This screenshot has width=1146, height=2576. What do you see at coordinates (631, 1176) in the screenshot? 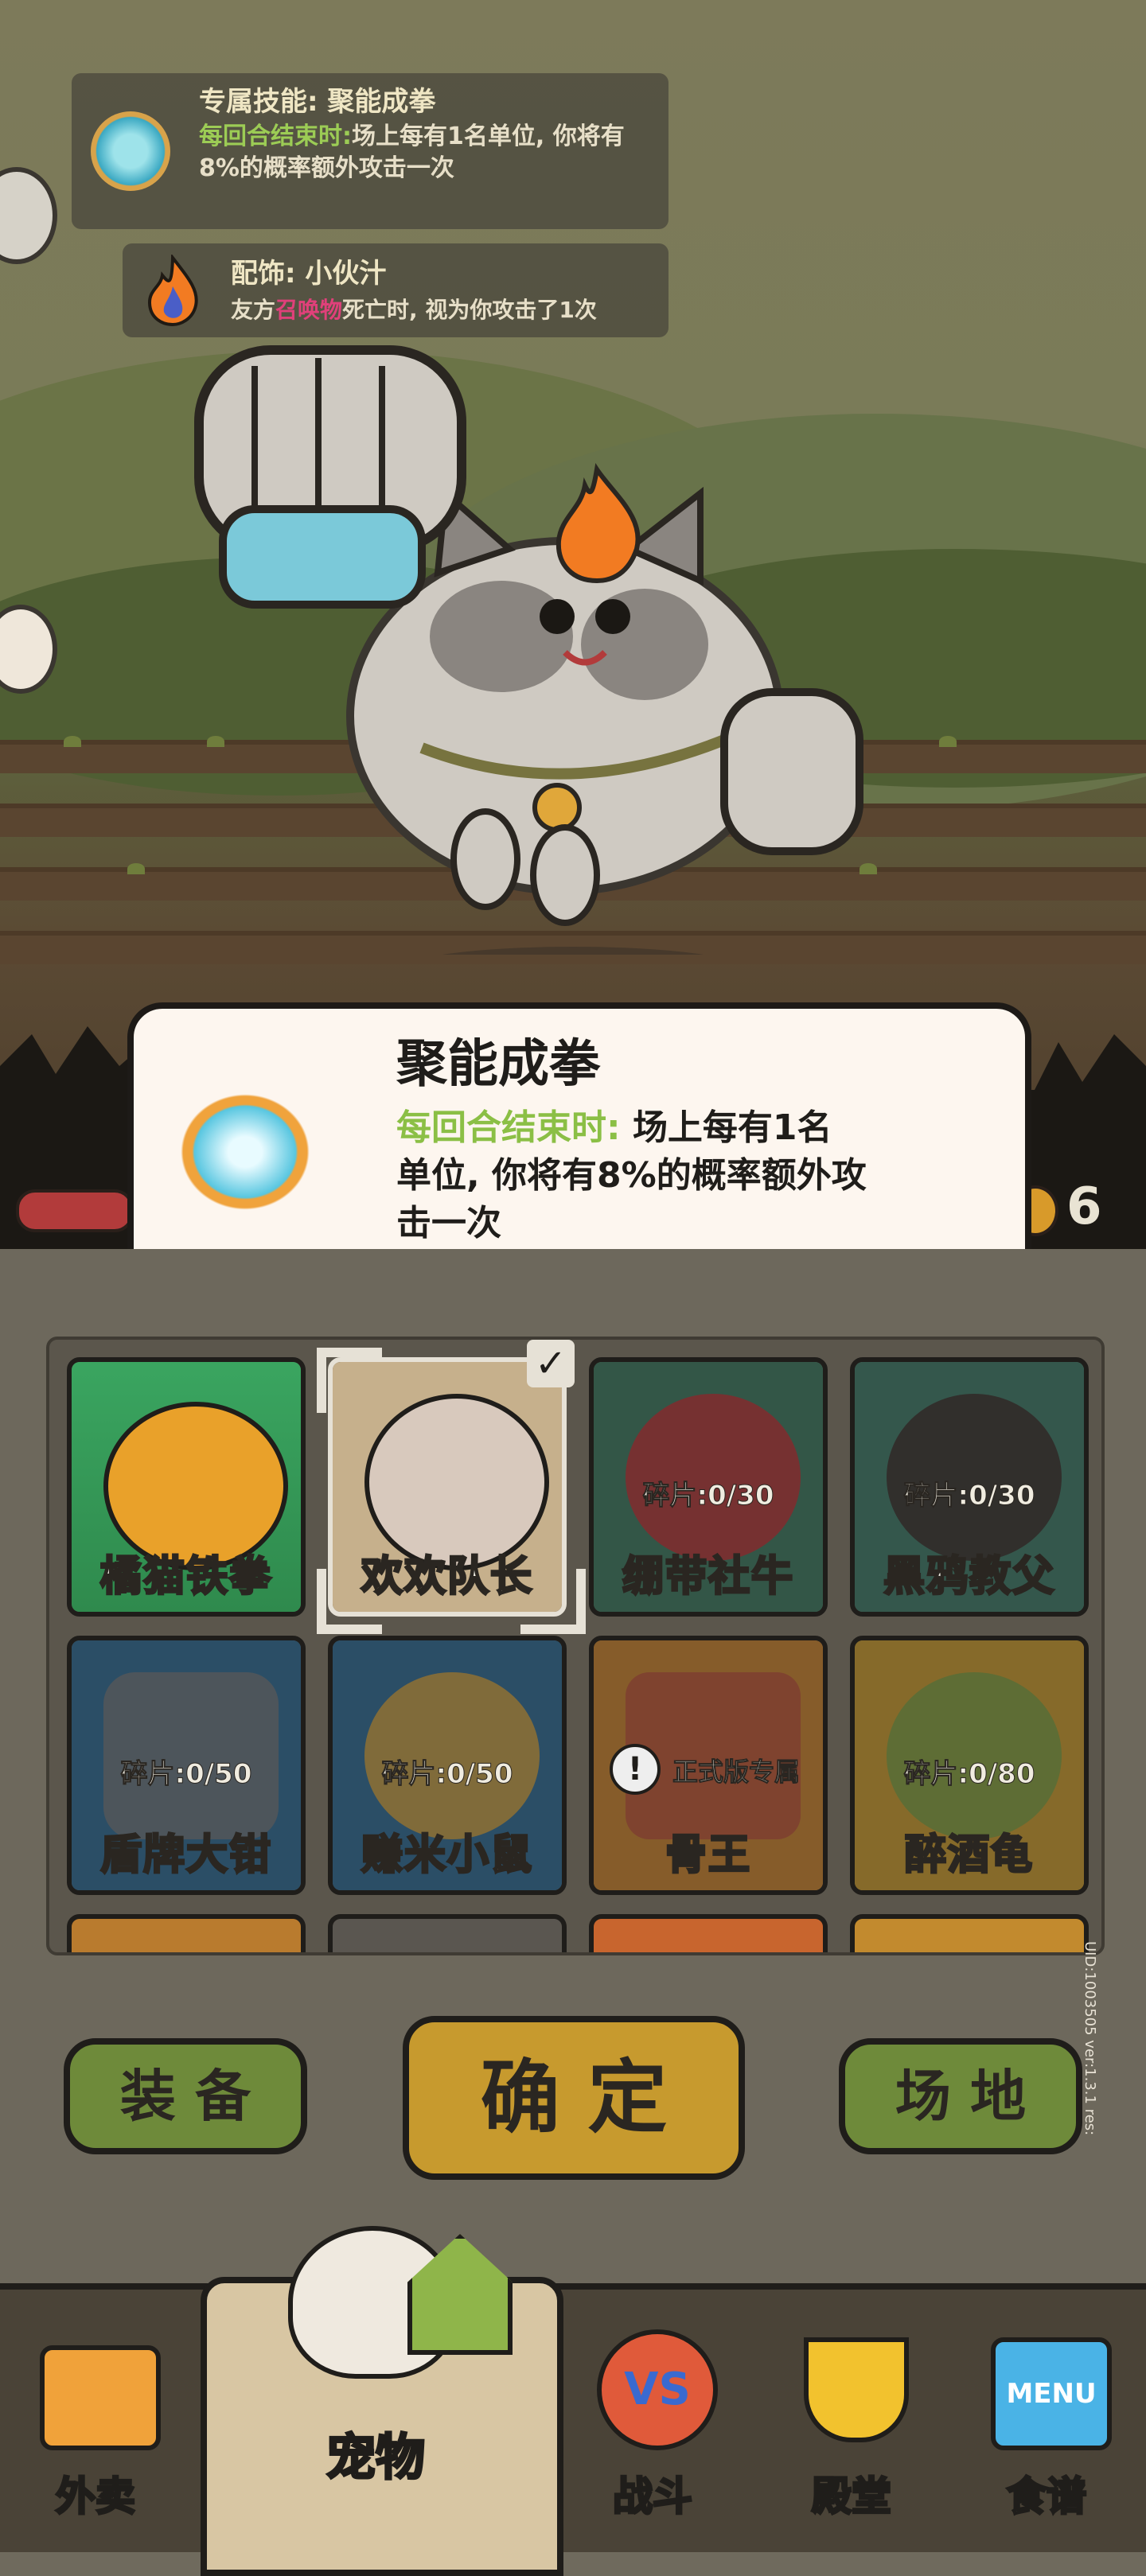
I see `tooltip-line2: 单位, 你将有8%的概率额外攻` at bounding box center [631, 1176].